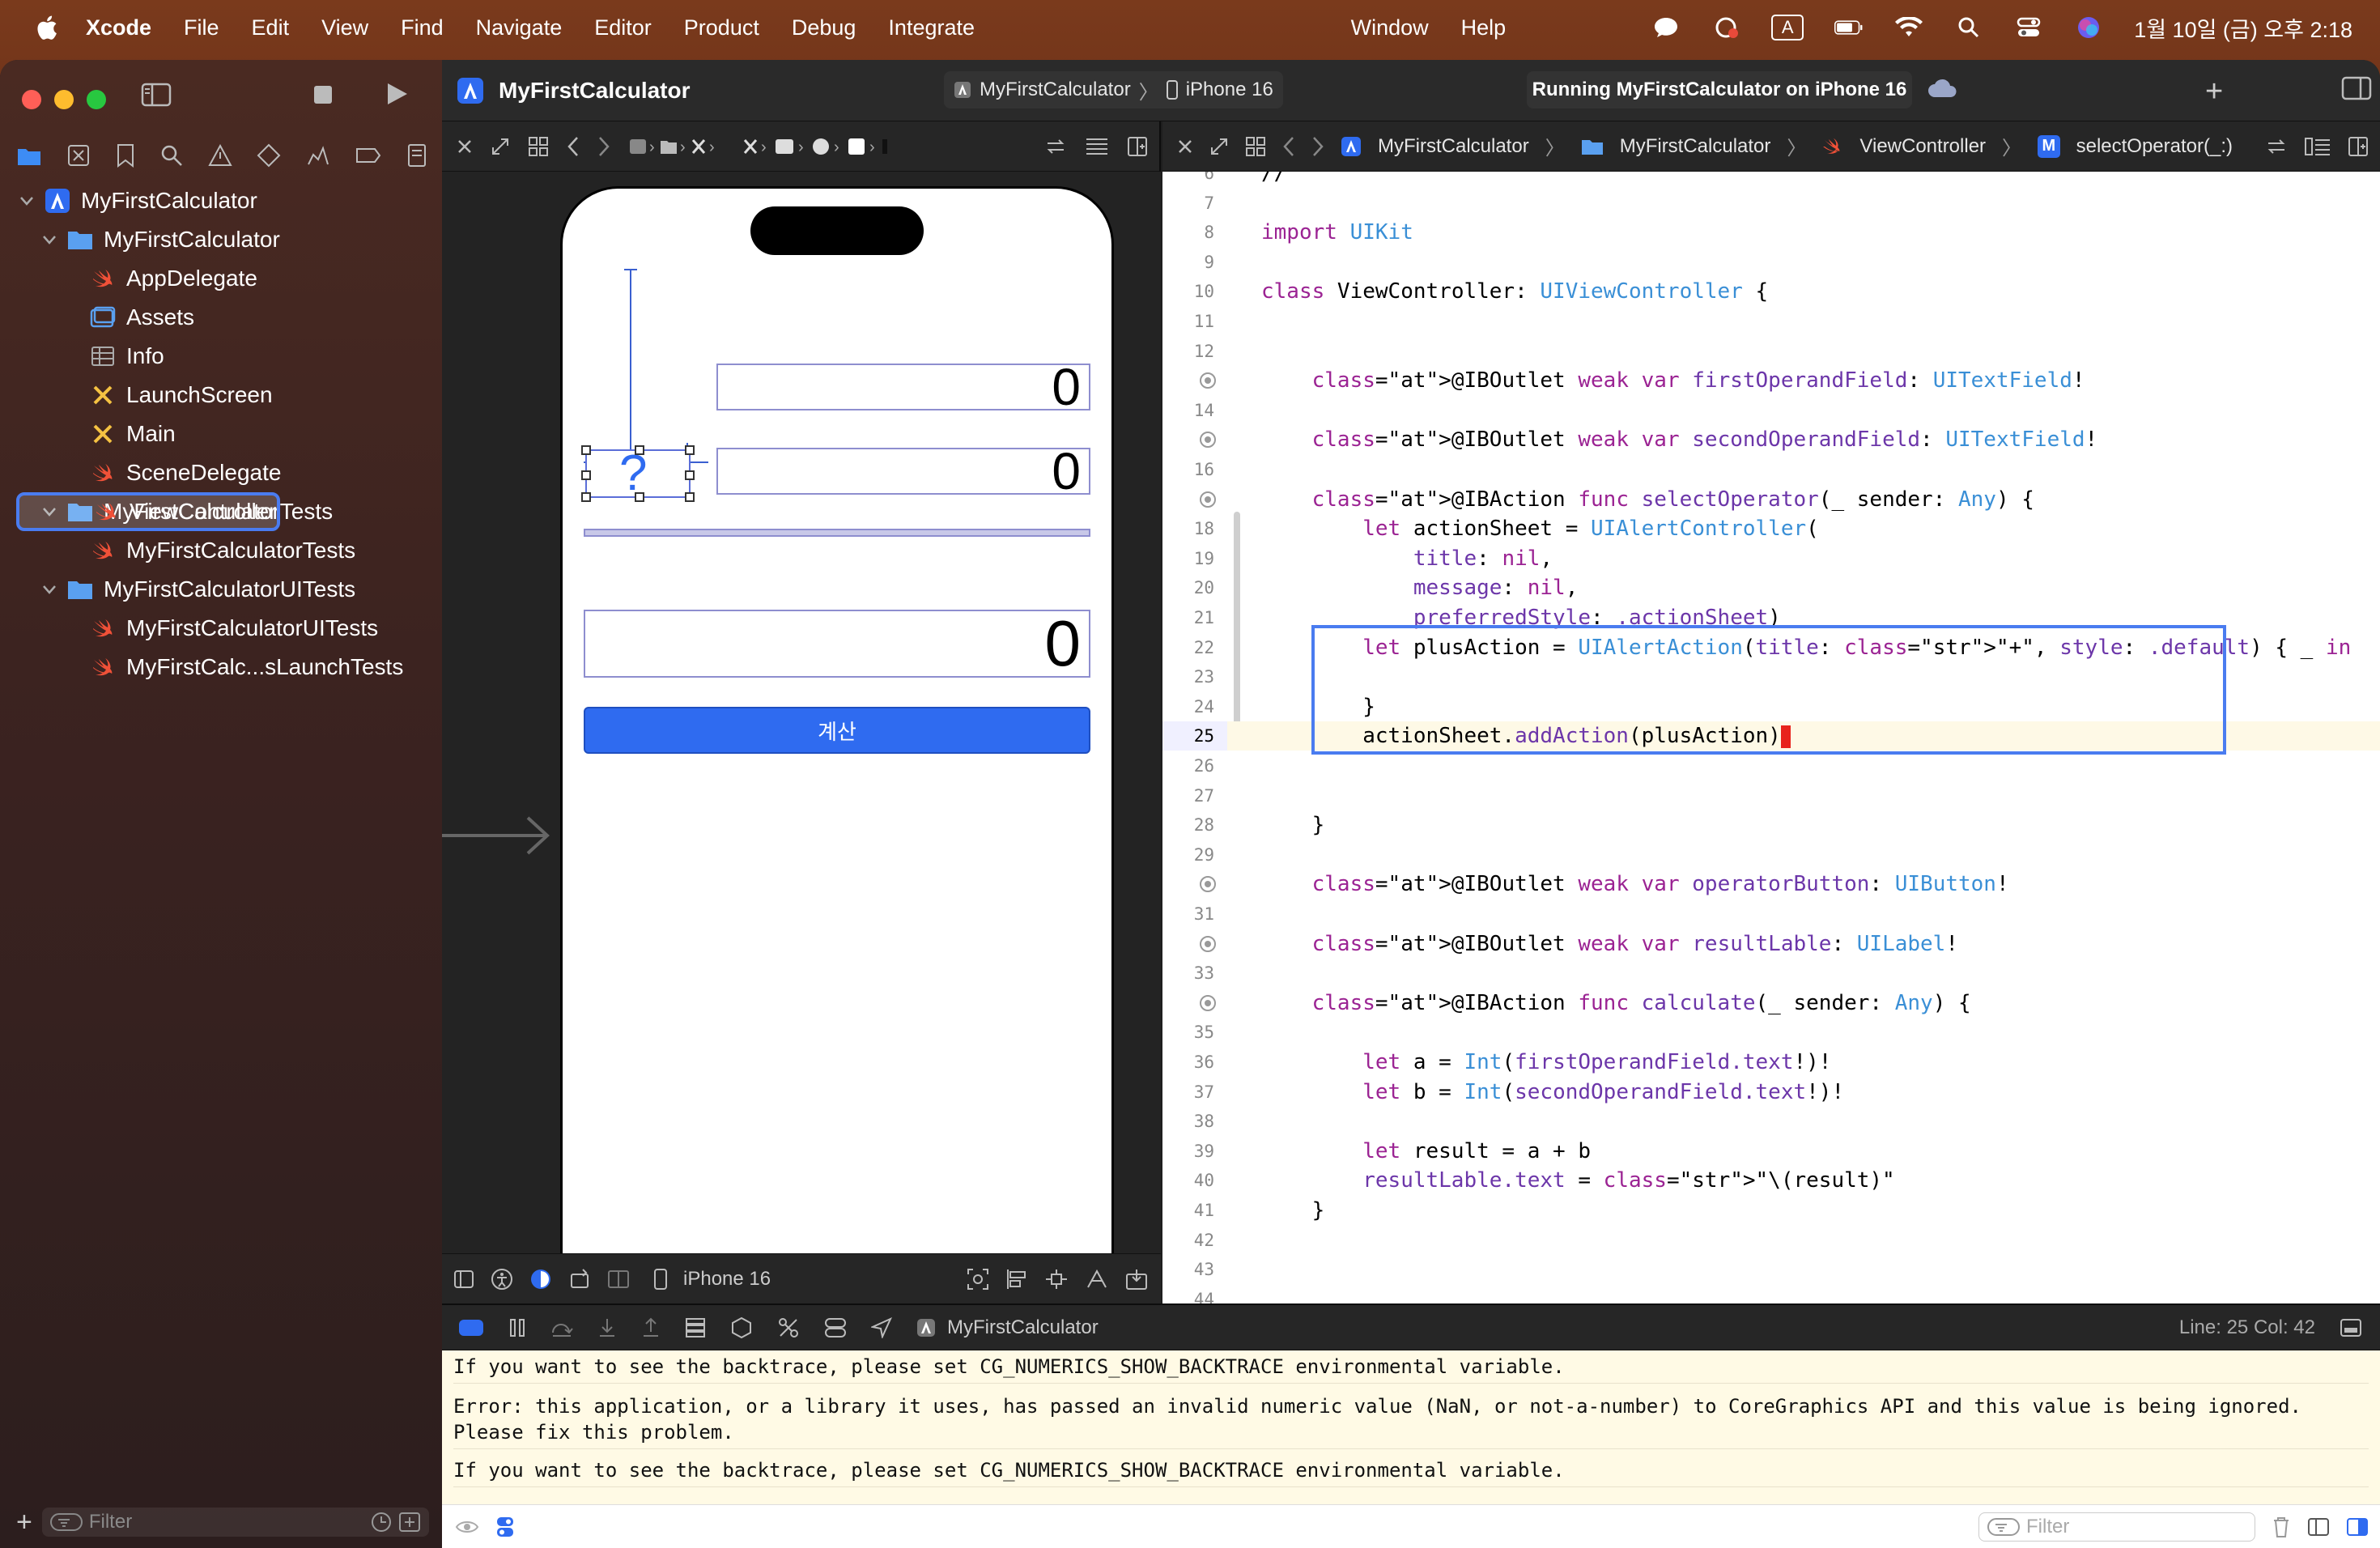  Describe the element at coordinates (1546, 1063) in the screenshot. I see `code-line: let a = Int(firstOperandField.text!)!` at that location.